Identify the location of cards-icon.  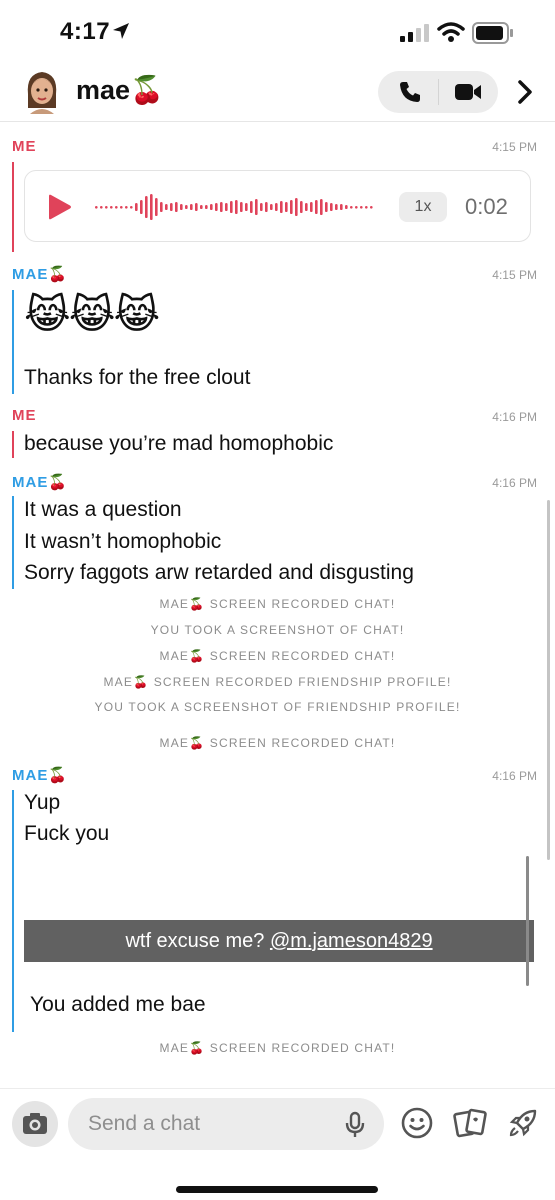
(470, 1123).